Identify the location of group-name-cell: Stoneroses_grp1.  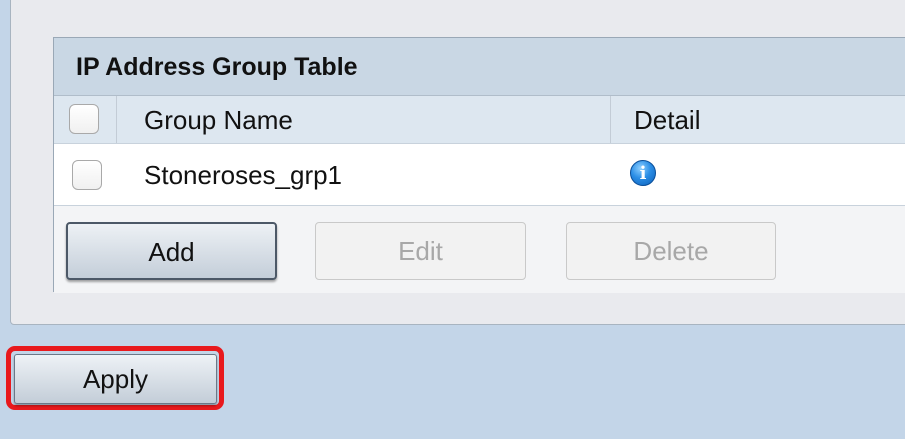
(243, 175).